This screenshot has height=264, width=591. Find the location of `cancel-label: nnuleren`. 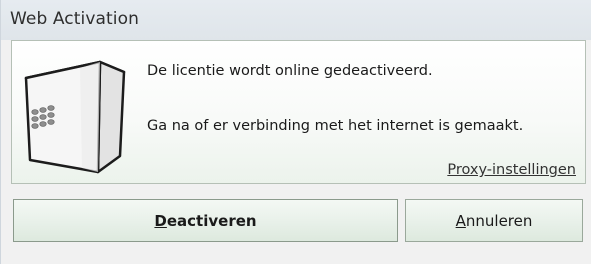

cancel-label: nnuleren is located at coordinates (499, 220).